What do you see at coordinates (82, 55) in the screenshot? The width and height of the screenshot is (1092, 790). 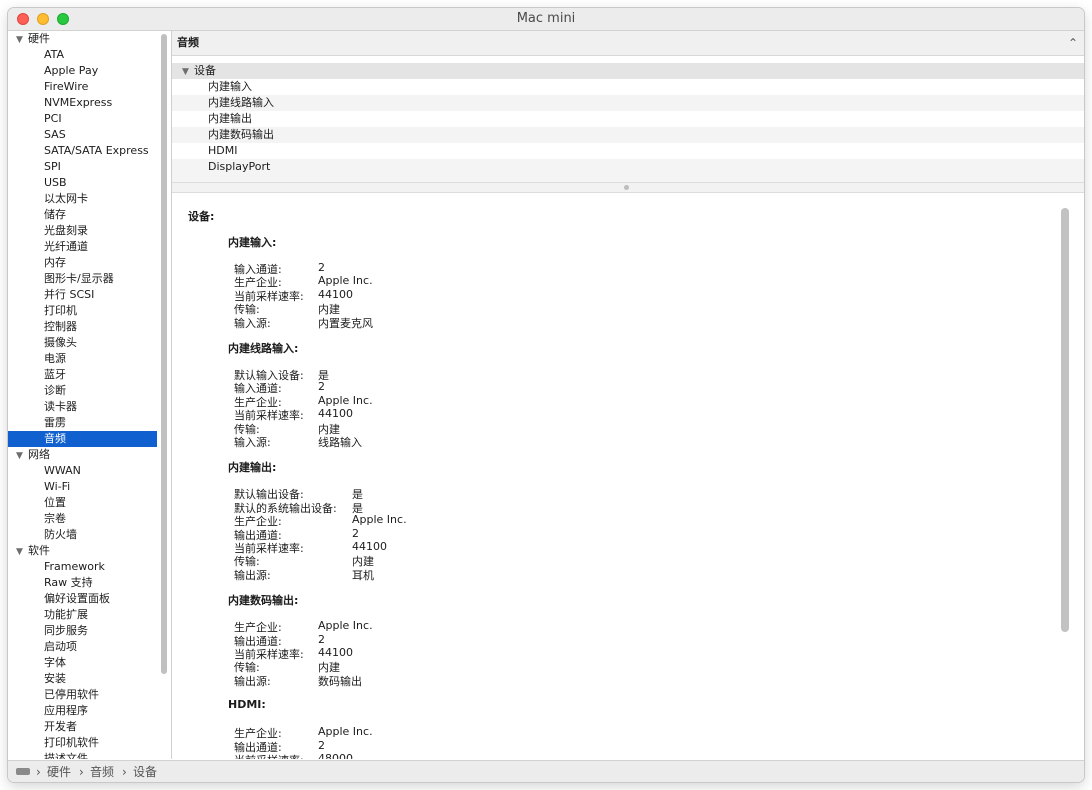 I see `sidebar-item: ATA` at bounding box center [82, 55].